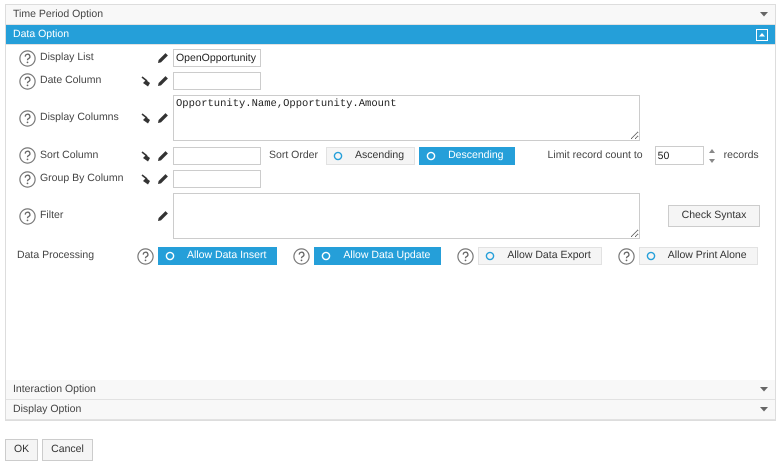 The height and width of the screenshot is (467, 781). I want to click on section-header: Time Period Option, so click(390, 15).